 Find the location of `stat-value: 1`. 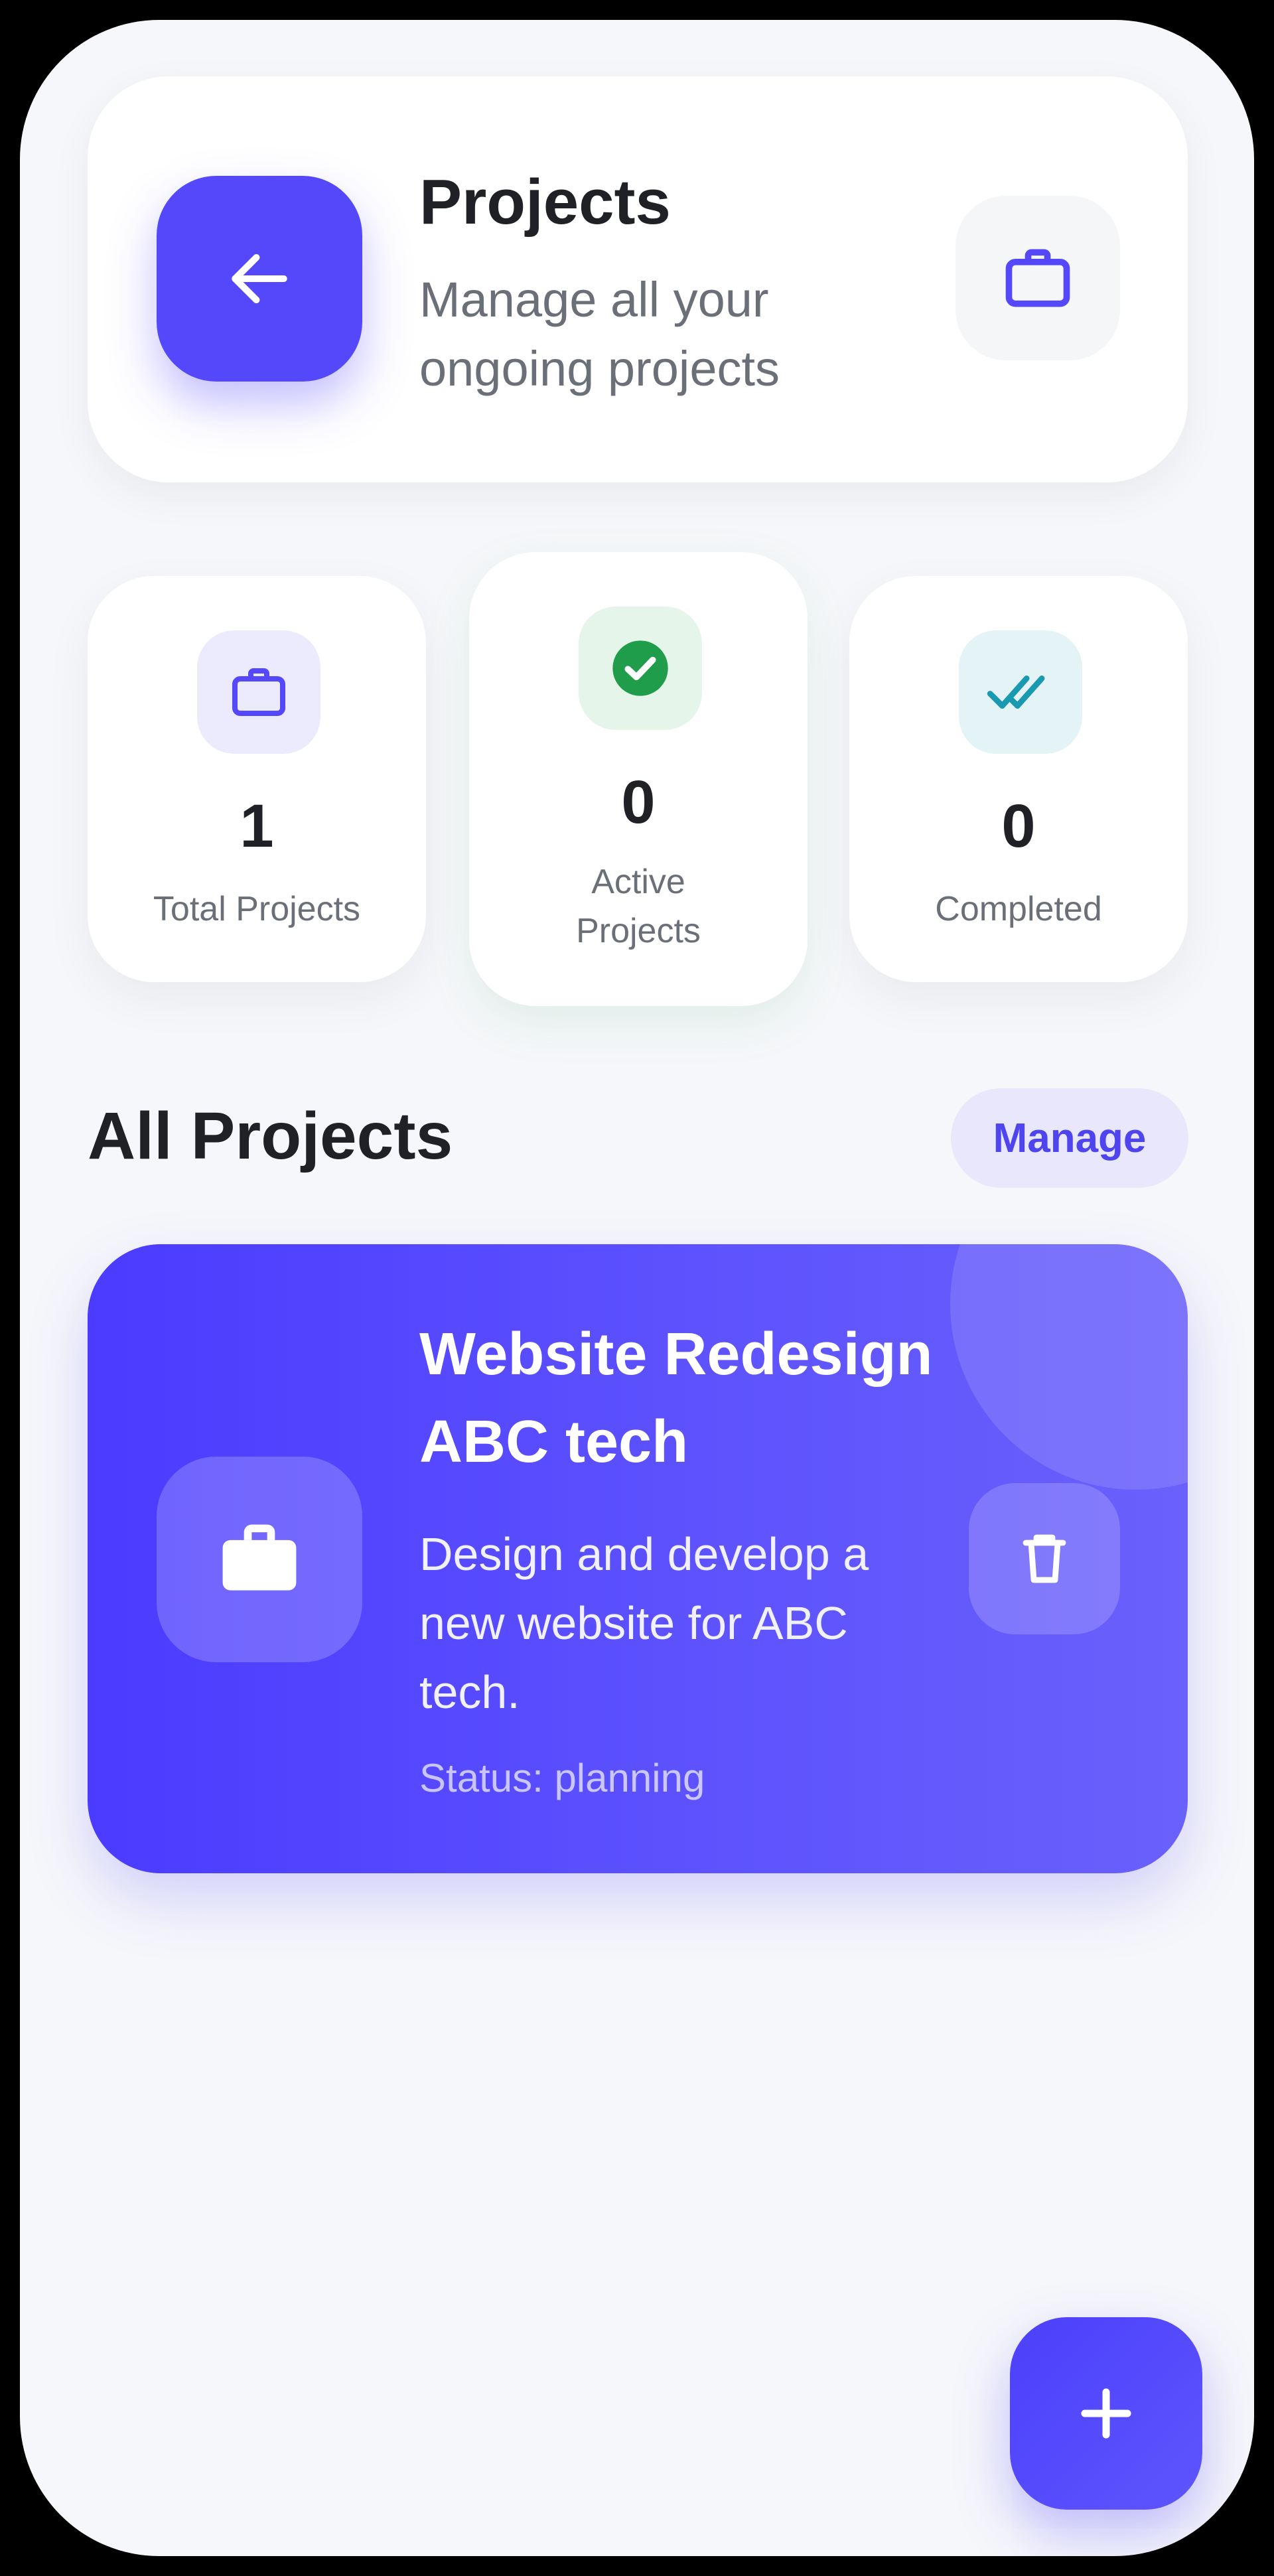

stat-value: 1 is located at coordinates (257, 826).